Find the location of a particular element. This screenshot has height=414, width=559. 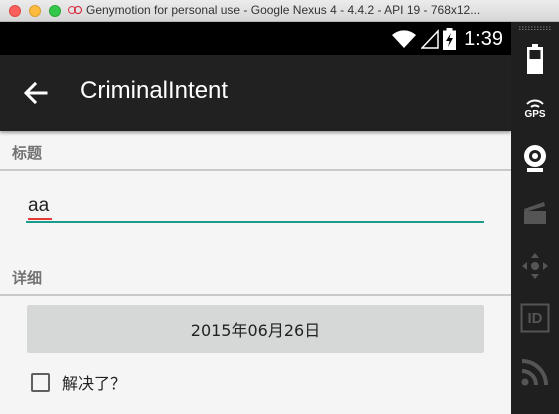

gps-label: GPS is located at coordinates (535, 114).